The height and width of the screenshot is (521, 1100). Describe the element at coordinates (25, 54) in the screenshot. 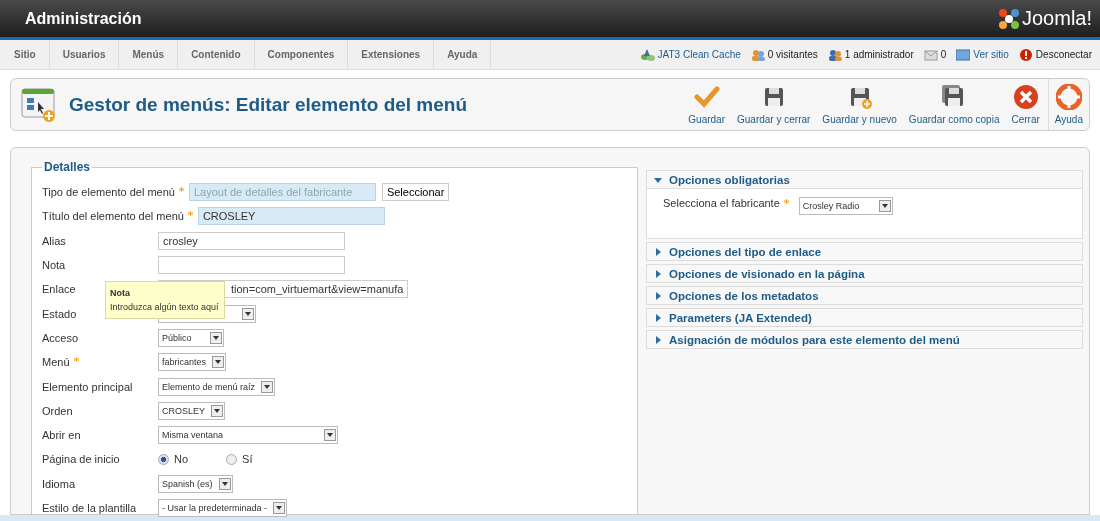

I see `menu-item: Sitio` at that location.